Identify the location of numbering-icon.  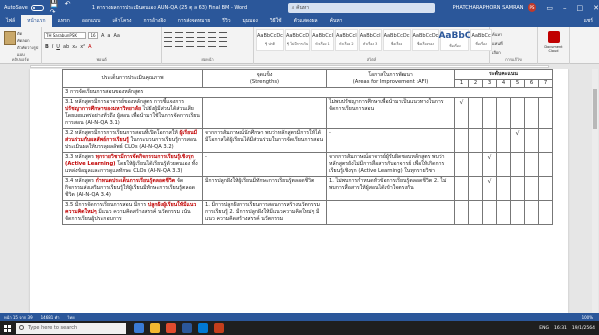
(179, 35).